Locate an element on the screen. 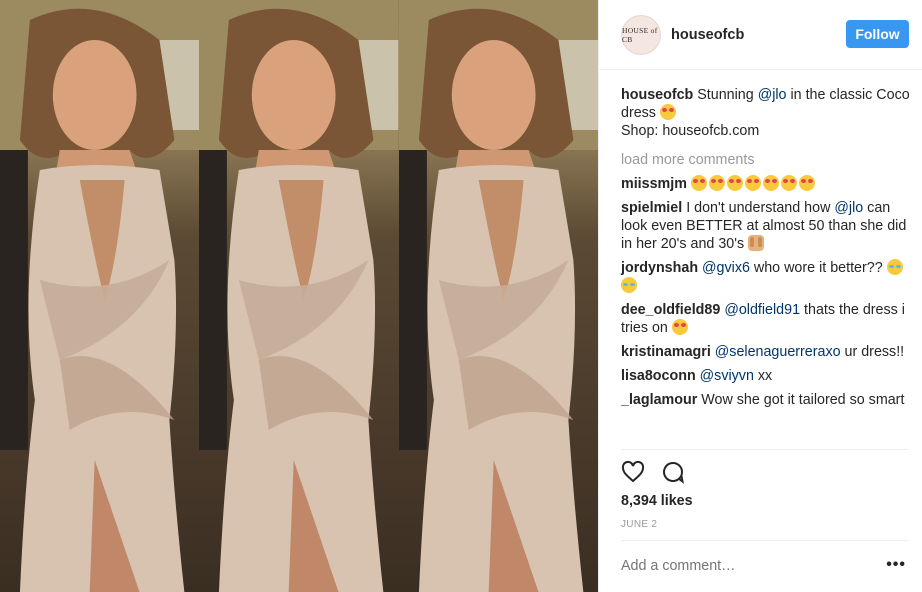  comment-mention: @gvix6 is located at coordinates (726, 268).